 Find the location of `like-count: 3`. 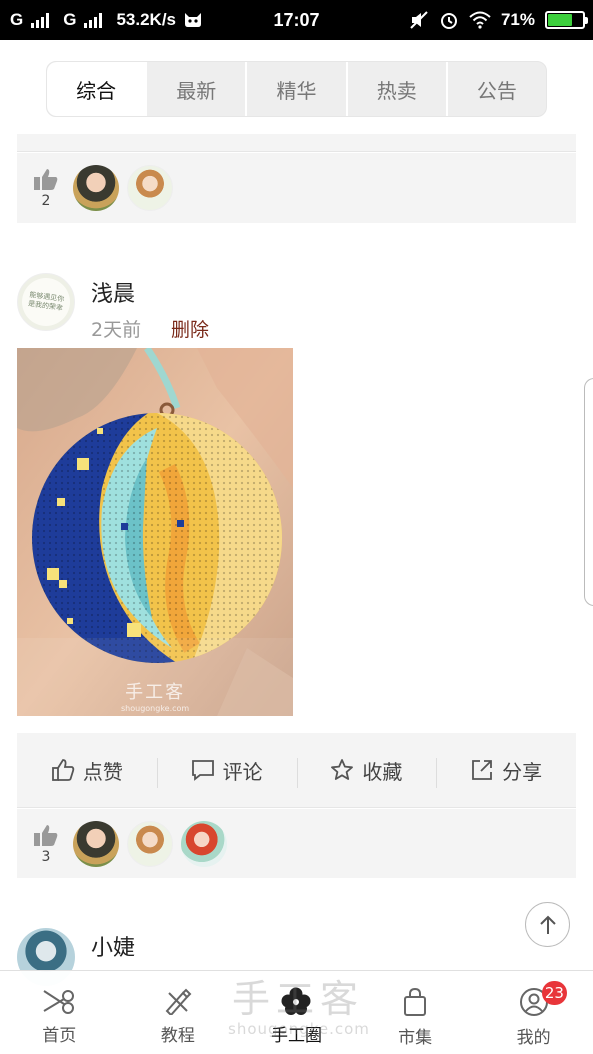

like-count: 3 is located at coordinates (46, 856).